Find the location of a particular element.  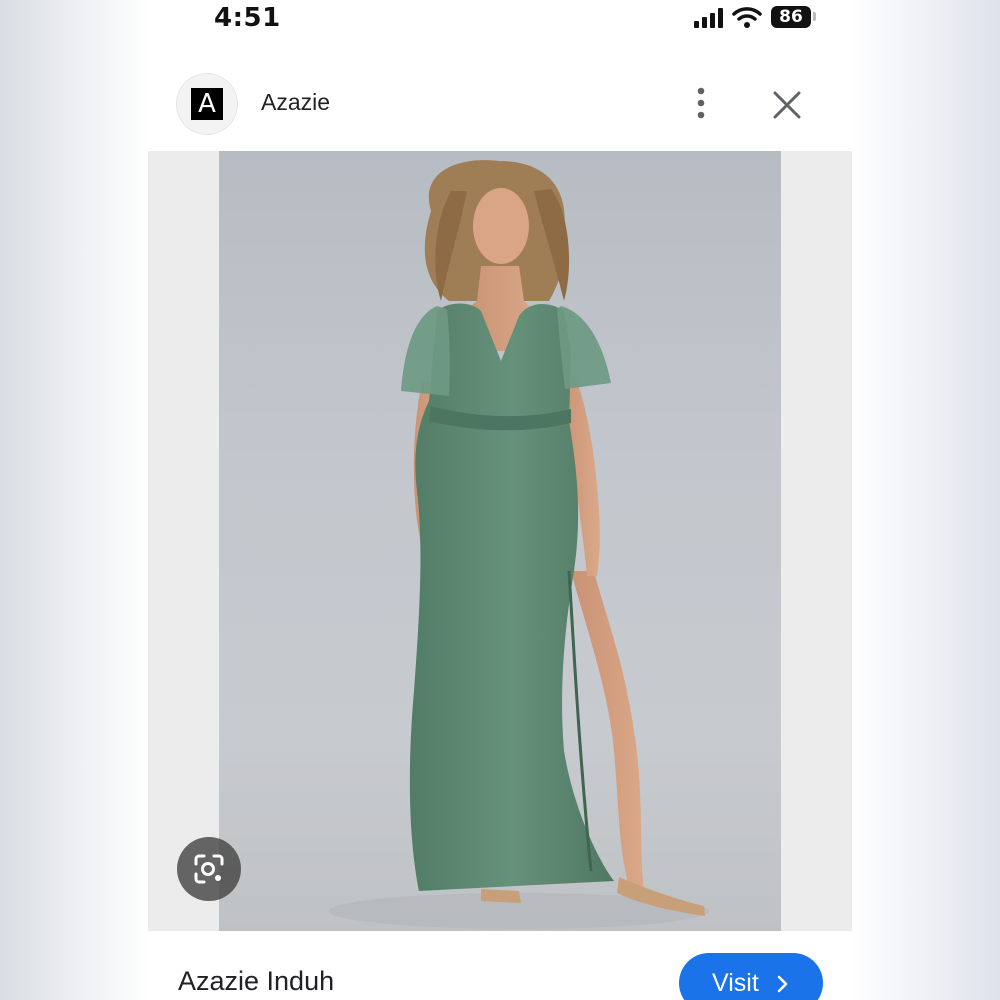

site-avatar: A is located at coordinates (207, 104).